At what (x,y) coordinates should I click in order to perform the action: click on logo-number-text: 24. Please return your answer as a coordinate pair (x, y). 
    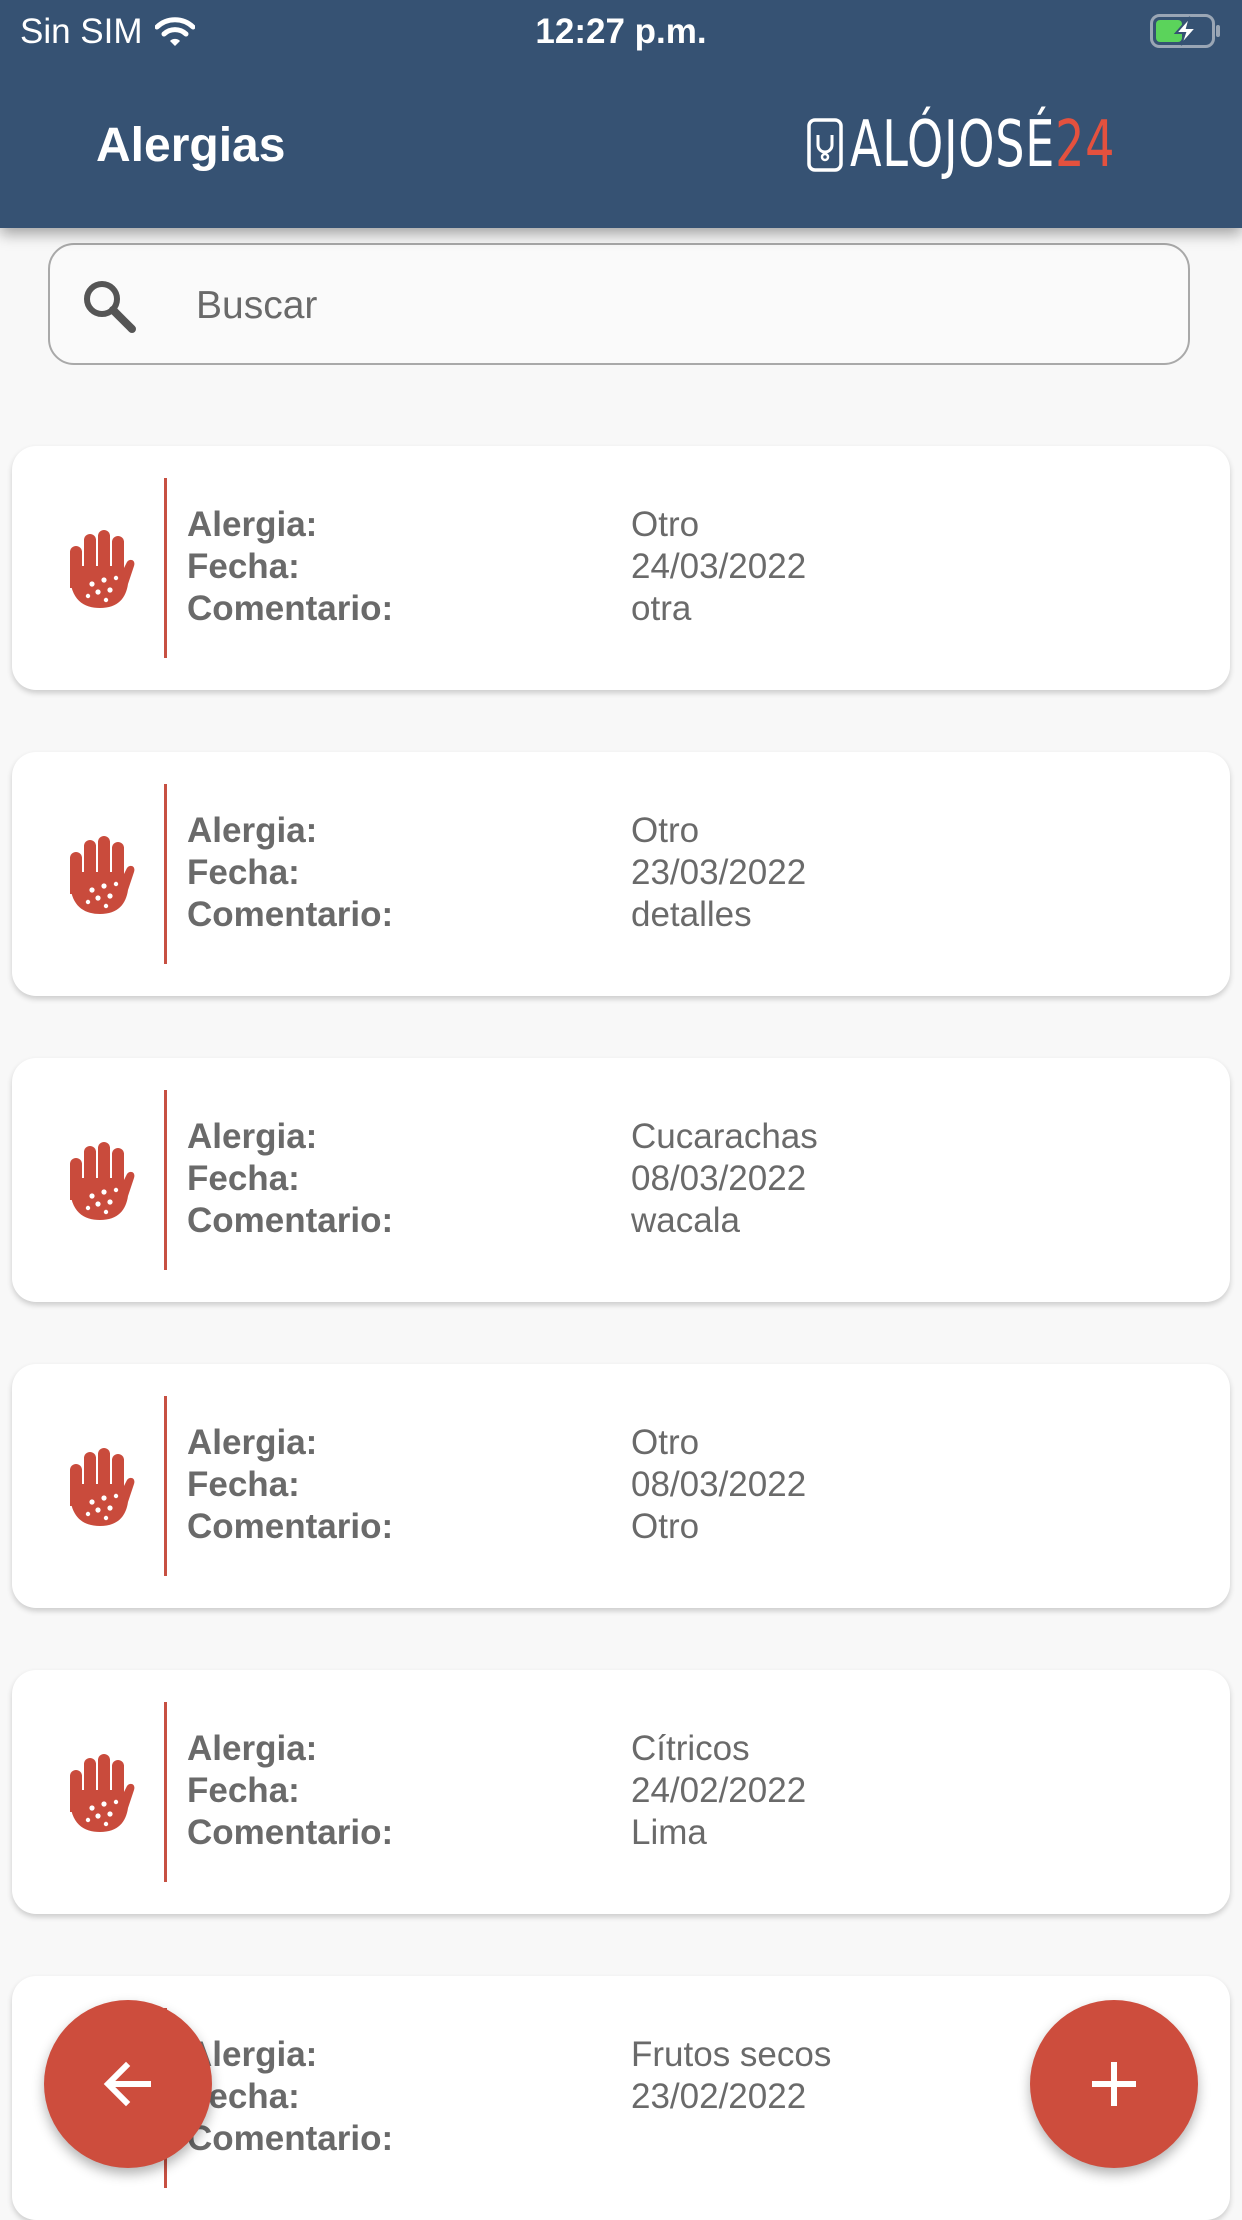
    Looking at the image, I should click on (1084, 145).